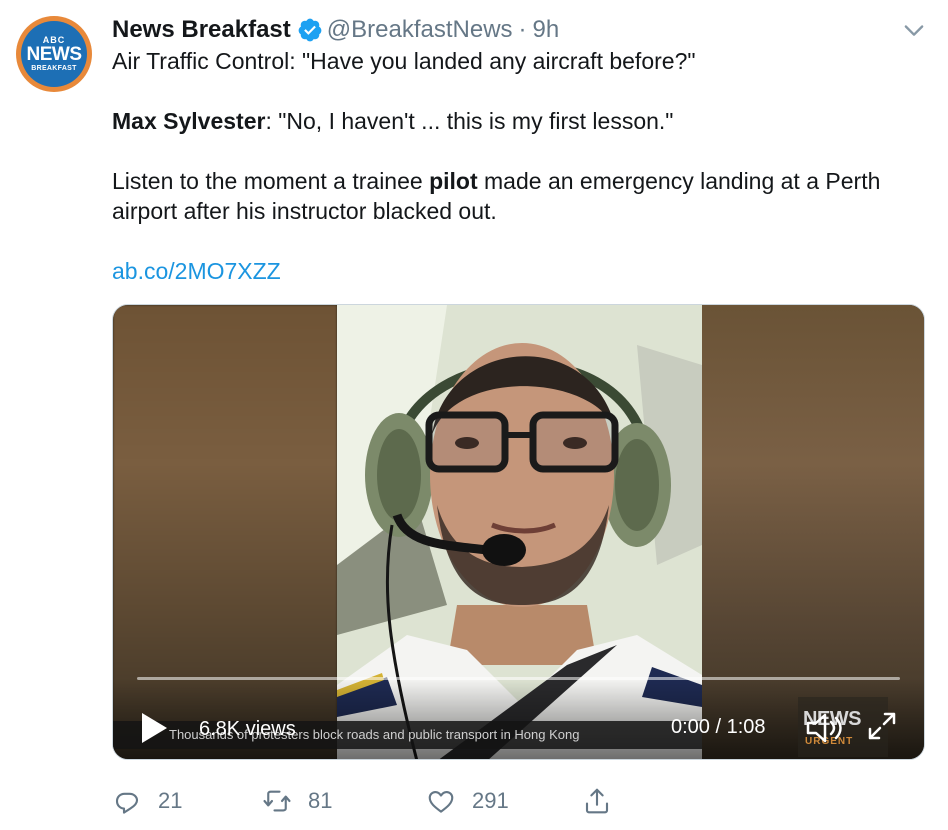 The image size is (948, 830). Describe the element at coordinates (467, 801) in the screenshot. I see `like-button: 291` at that location.